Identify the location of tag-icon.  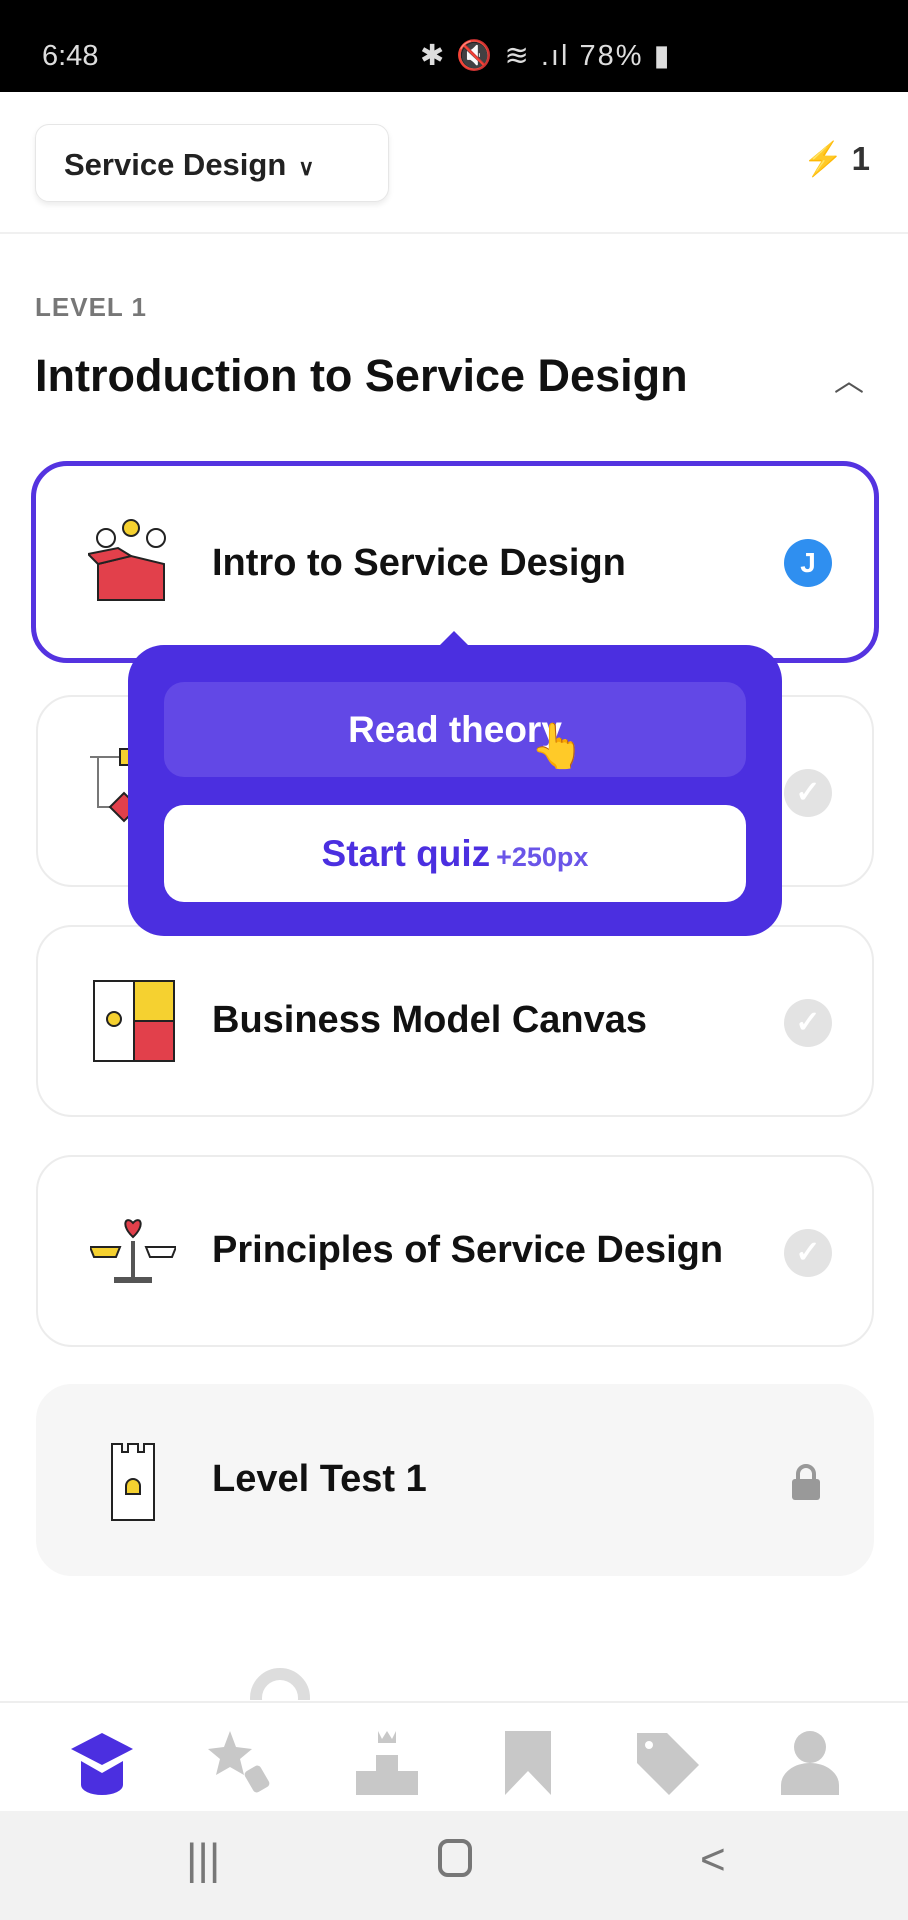
(668, 1762).